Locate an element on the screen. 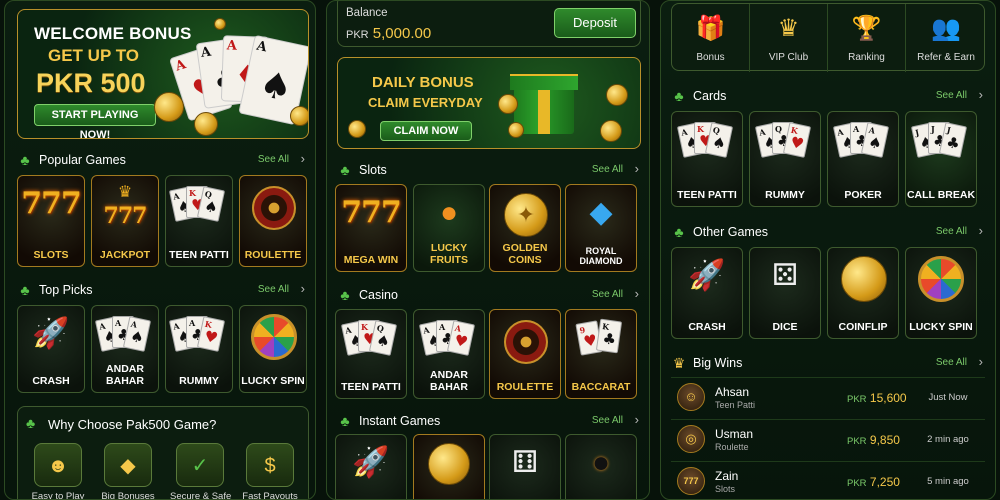 The width and height of the screenshot is (1000, 500). nav-bonus: 🎁 Bonus is located at coordinates (711, 38).